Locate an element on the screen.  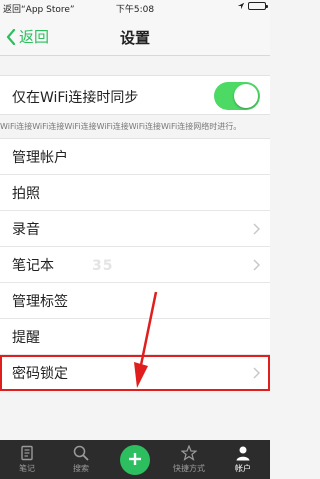
notes-icon is located at coordinates (27, 453).